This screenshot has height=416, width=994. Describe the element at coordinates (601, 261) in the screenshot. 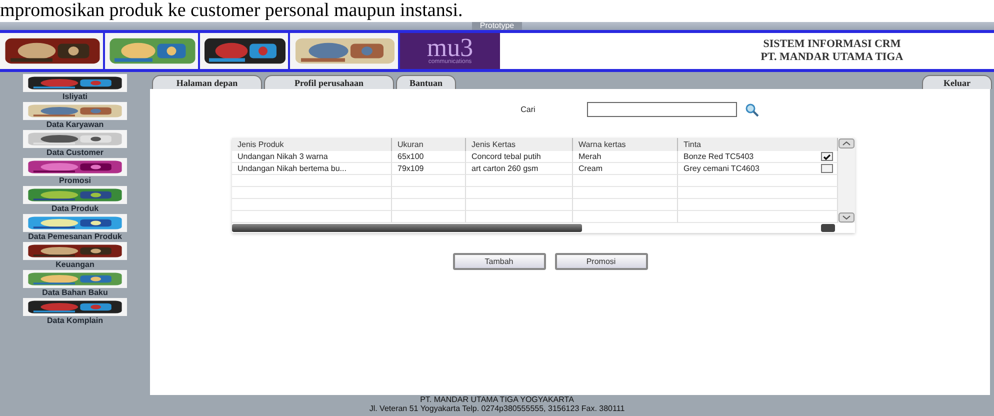

I see `action-button: Promosi` at that location.